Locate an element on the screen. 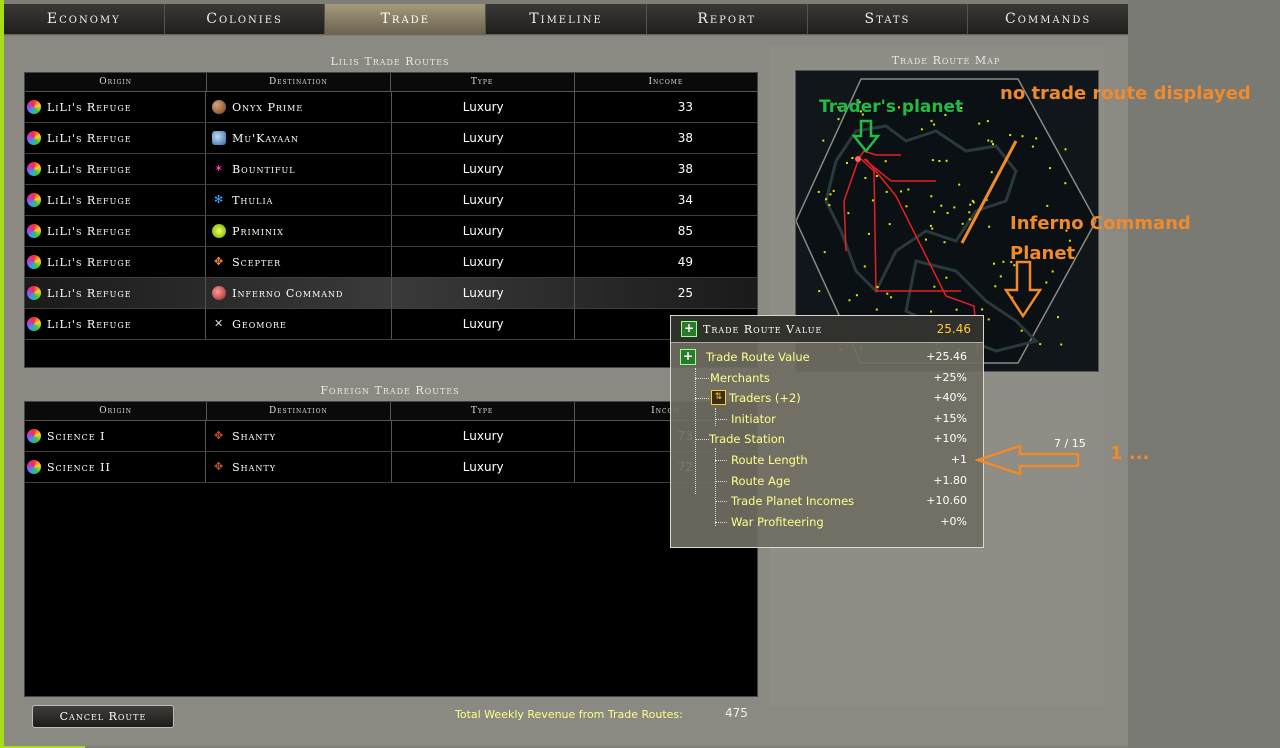 This screenshot has height=748, width=1280. tab-colonies: Colonies is located at coordinates (245, 19).